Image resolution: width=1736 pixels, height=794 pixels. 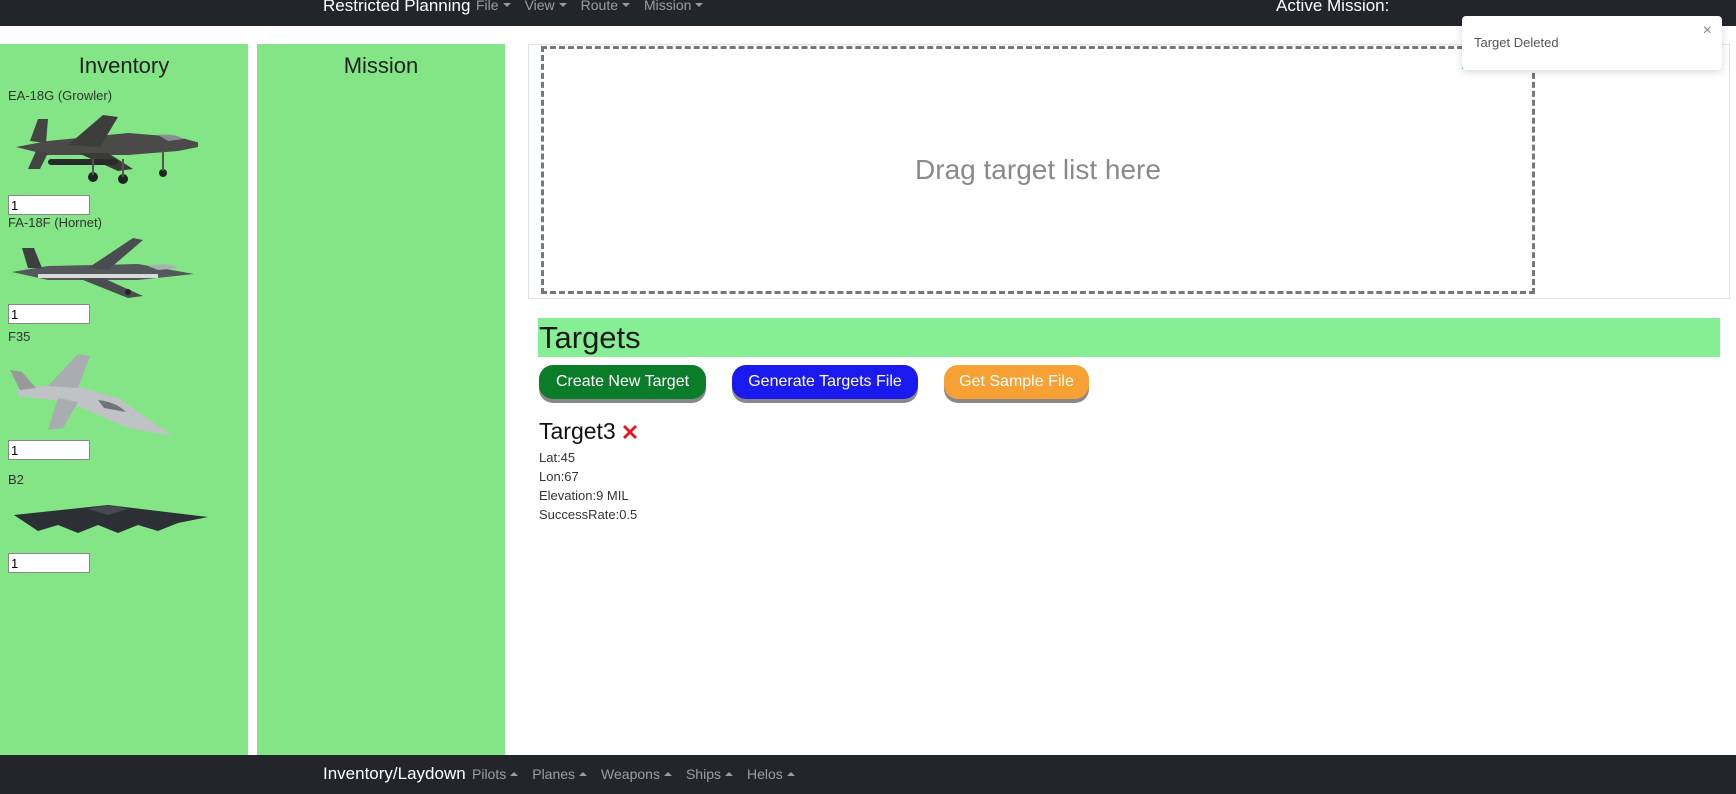 I want to click on b2-quantity-input, so click(x=49, y=563).